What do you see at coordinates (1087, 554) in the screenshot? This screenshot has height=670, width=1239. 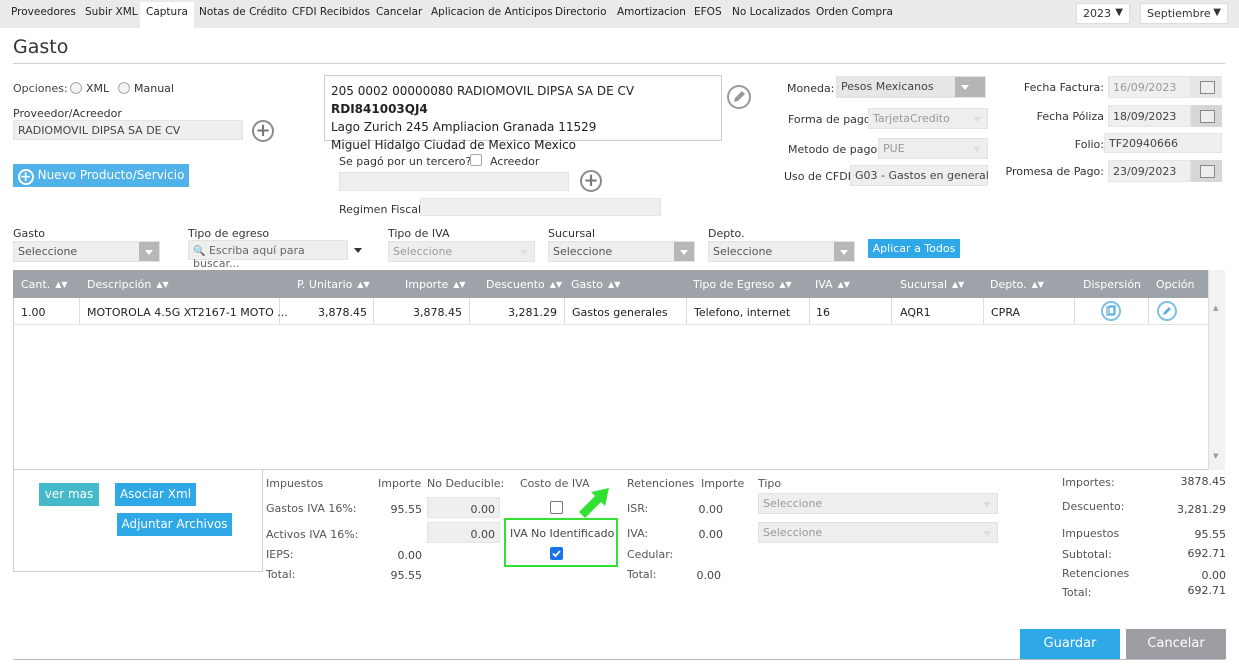 I see `subtotal-label: Subtotal:` at bounding box center [1087, 554].